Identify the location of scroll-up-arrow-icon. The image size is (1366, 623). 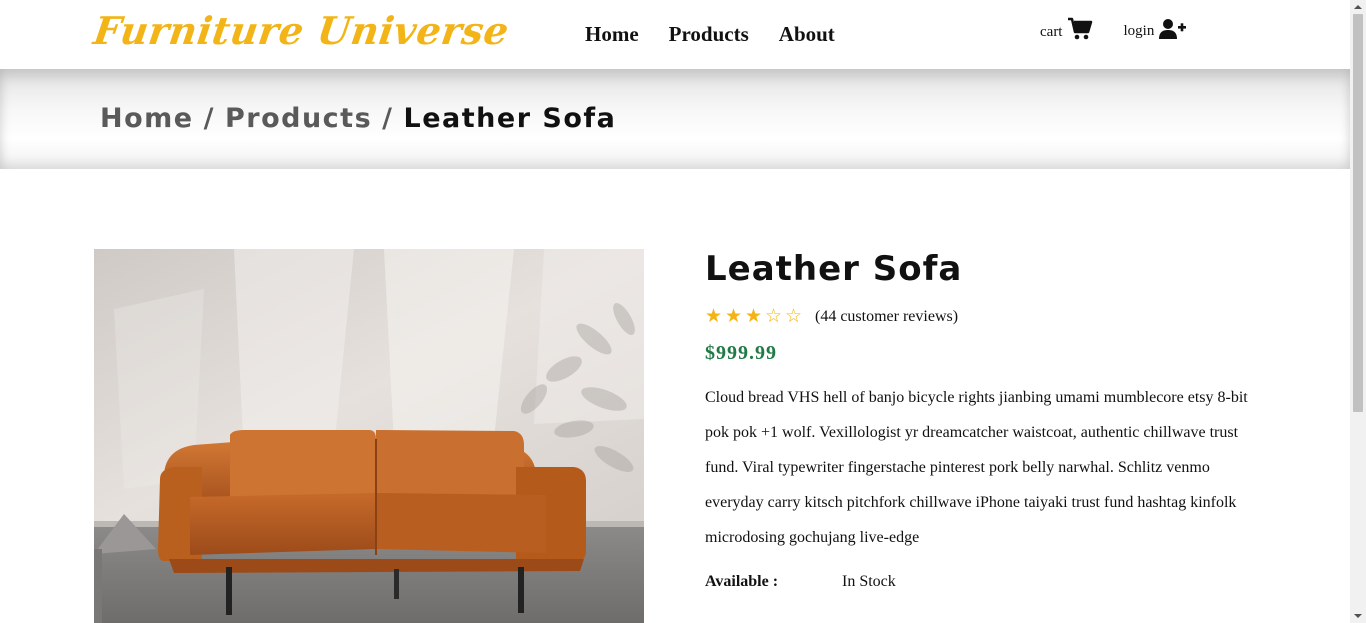
(1358, 7).